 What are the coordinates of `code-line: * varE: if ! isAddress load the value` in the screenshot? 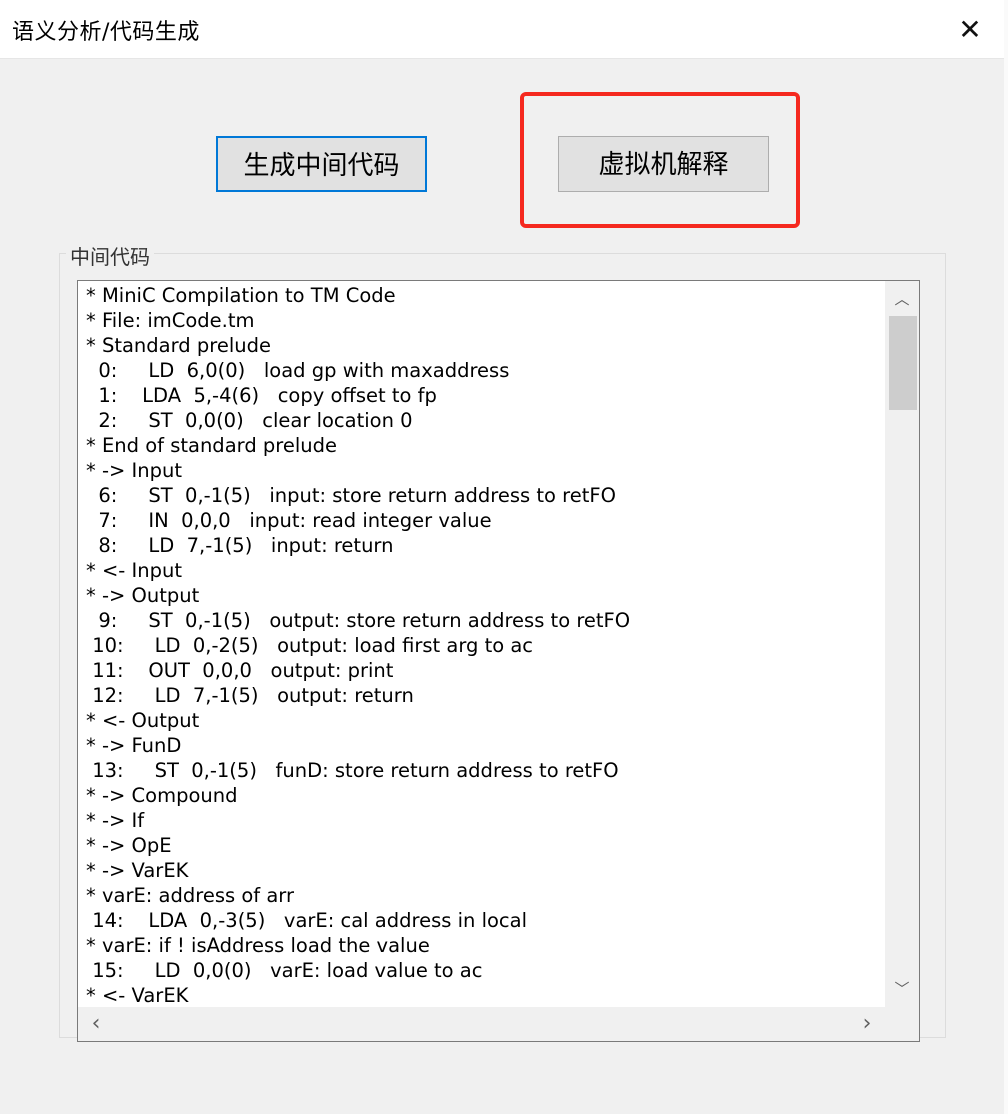 It's located at (258, 945).